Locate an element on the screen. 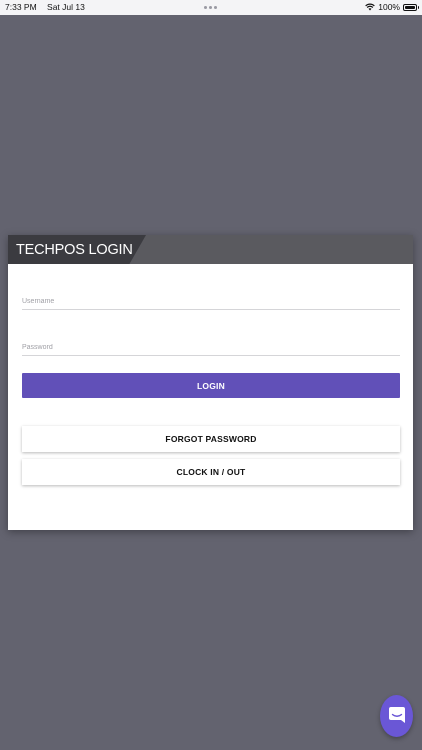 This screenshot has width=422, height=750. battery-percent: 100% is located at coordinates (389, 7).